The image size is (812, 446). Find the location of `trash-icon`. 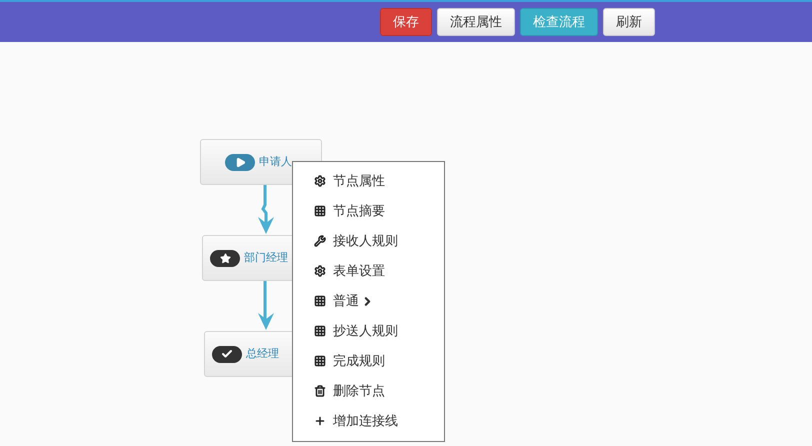

trash-icon is located at coordinates (320, 391).